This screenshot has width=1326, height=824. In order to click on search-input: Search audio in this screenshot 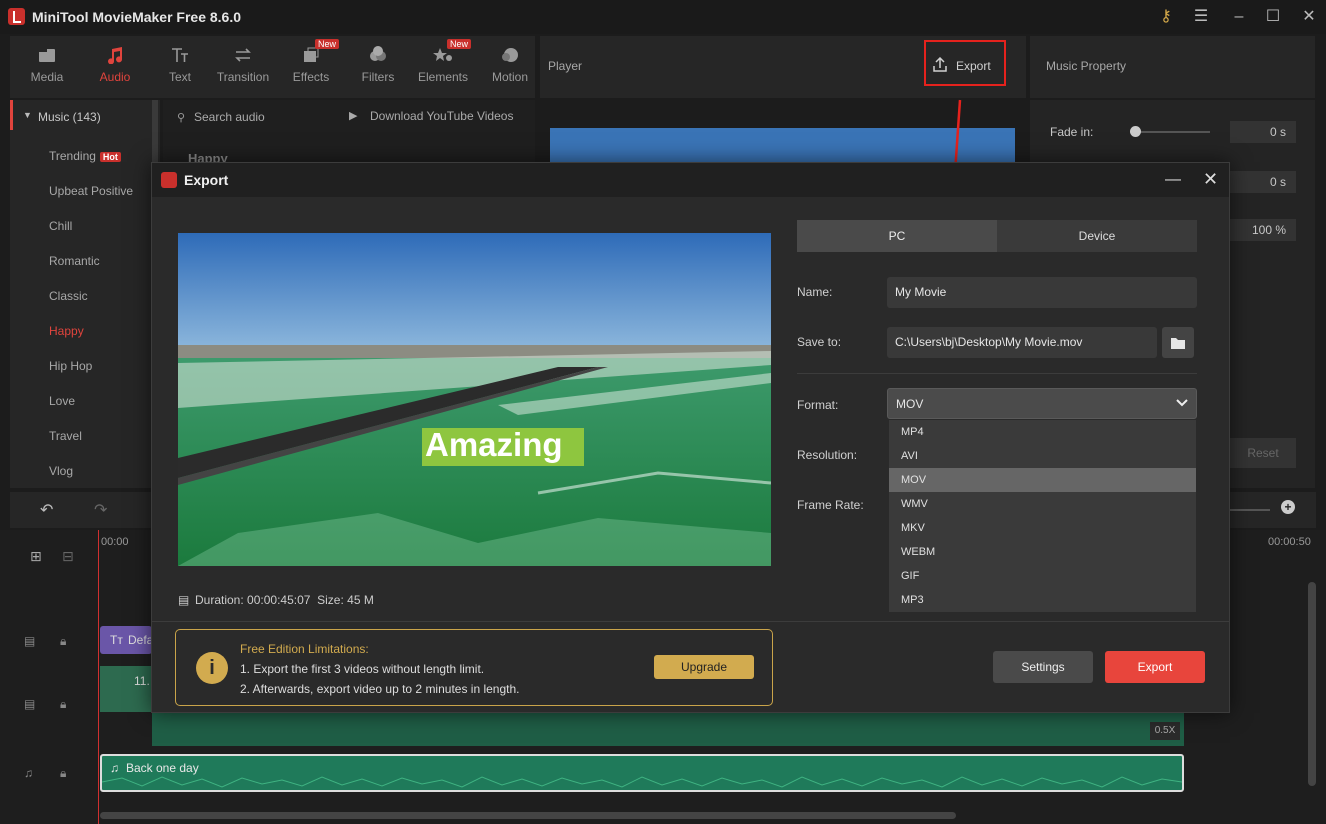, I will do `click(229, 117)`.